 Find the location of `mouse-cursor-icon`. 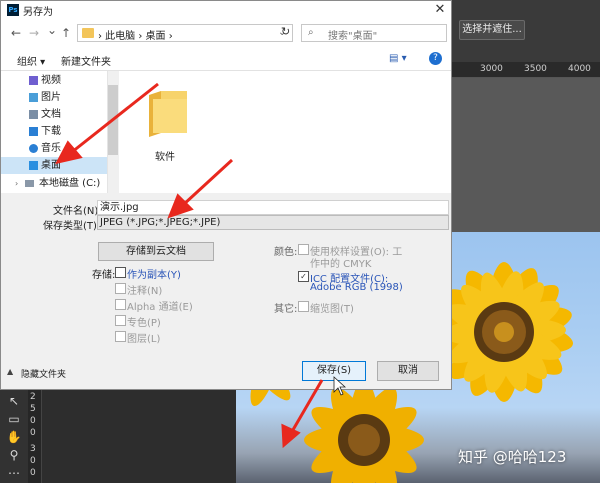

mouse-cursor-icon is located at coordinates (340, 386).